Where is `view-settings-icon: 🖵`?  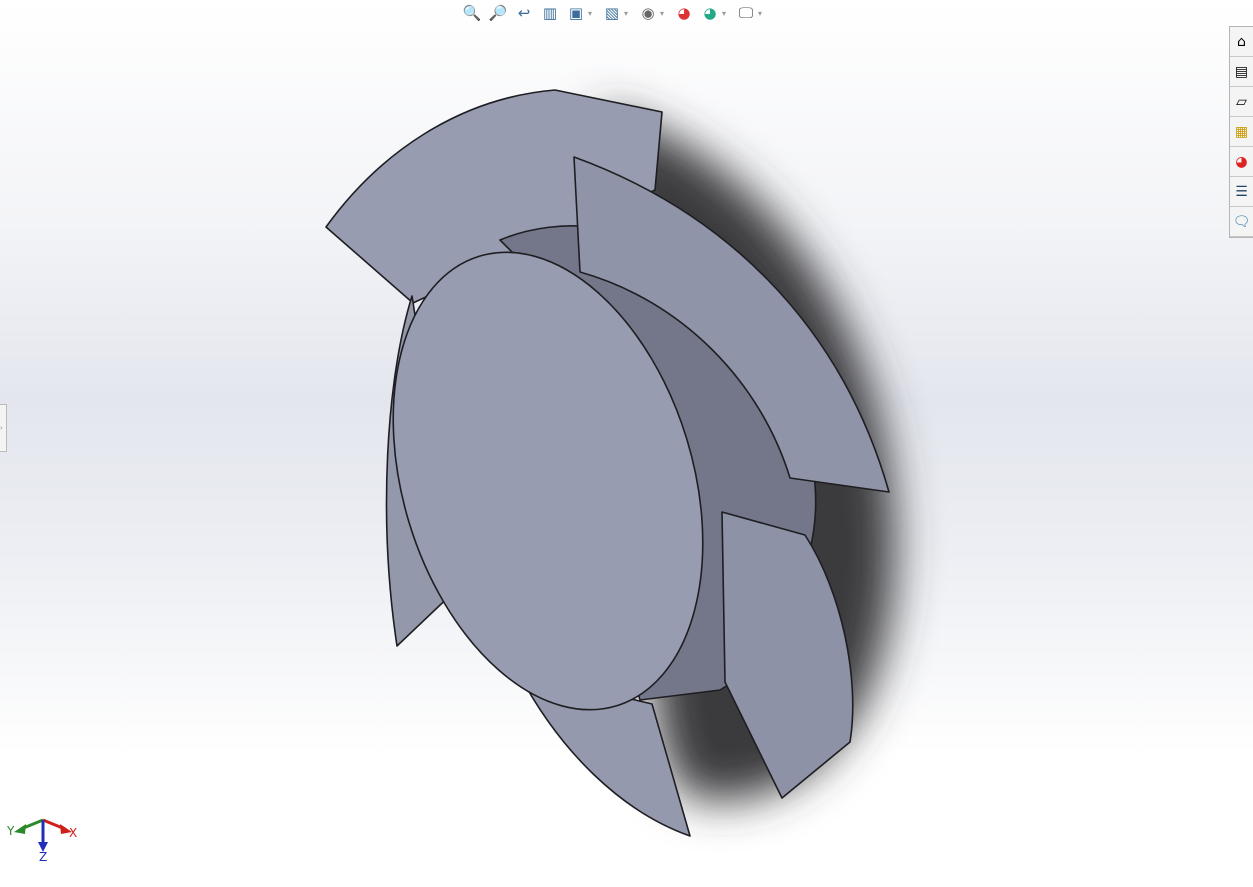
view-settings-icon: 🖵 is located at coordinates (746, 13).